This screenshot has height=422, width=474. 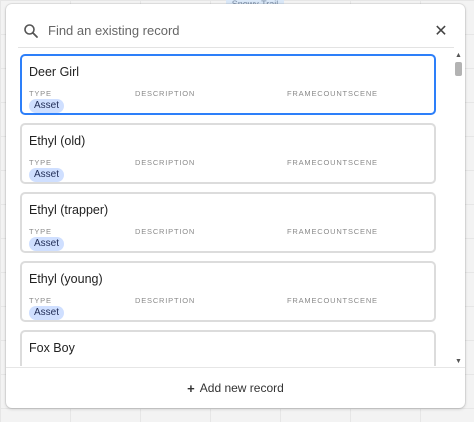 I want to click on add-new-record-label: Add new record, so click(x=241, y=388).